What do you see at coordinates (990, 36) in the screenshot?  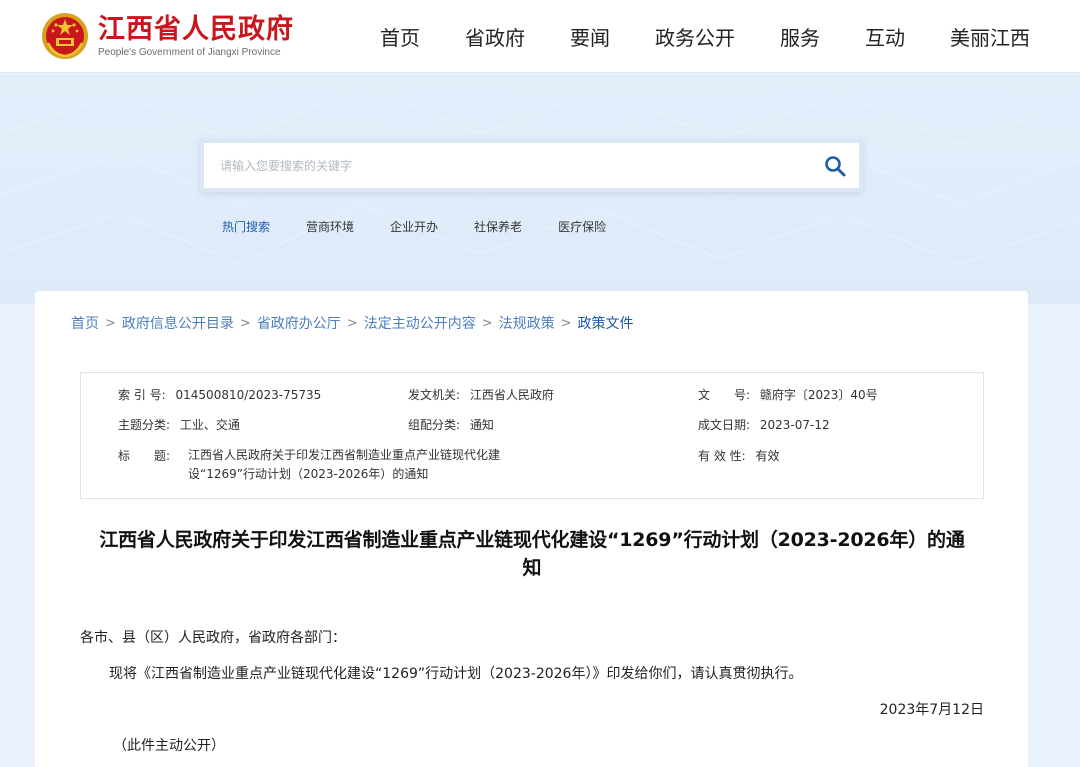 I see `nav-item-beautiful-jiangxi: 美丽江西` at bounding box center [990, 36].